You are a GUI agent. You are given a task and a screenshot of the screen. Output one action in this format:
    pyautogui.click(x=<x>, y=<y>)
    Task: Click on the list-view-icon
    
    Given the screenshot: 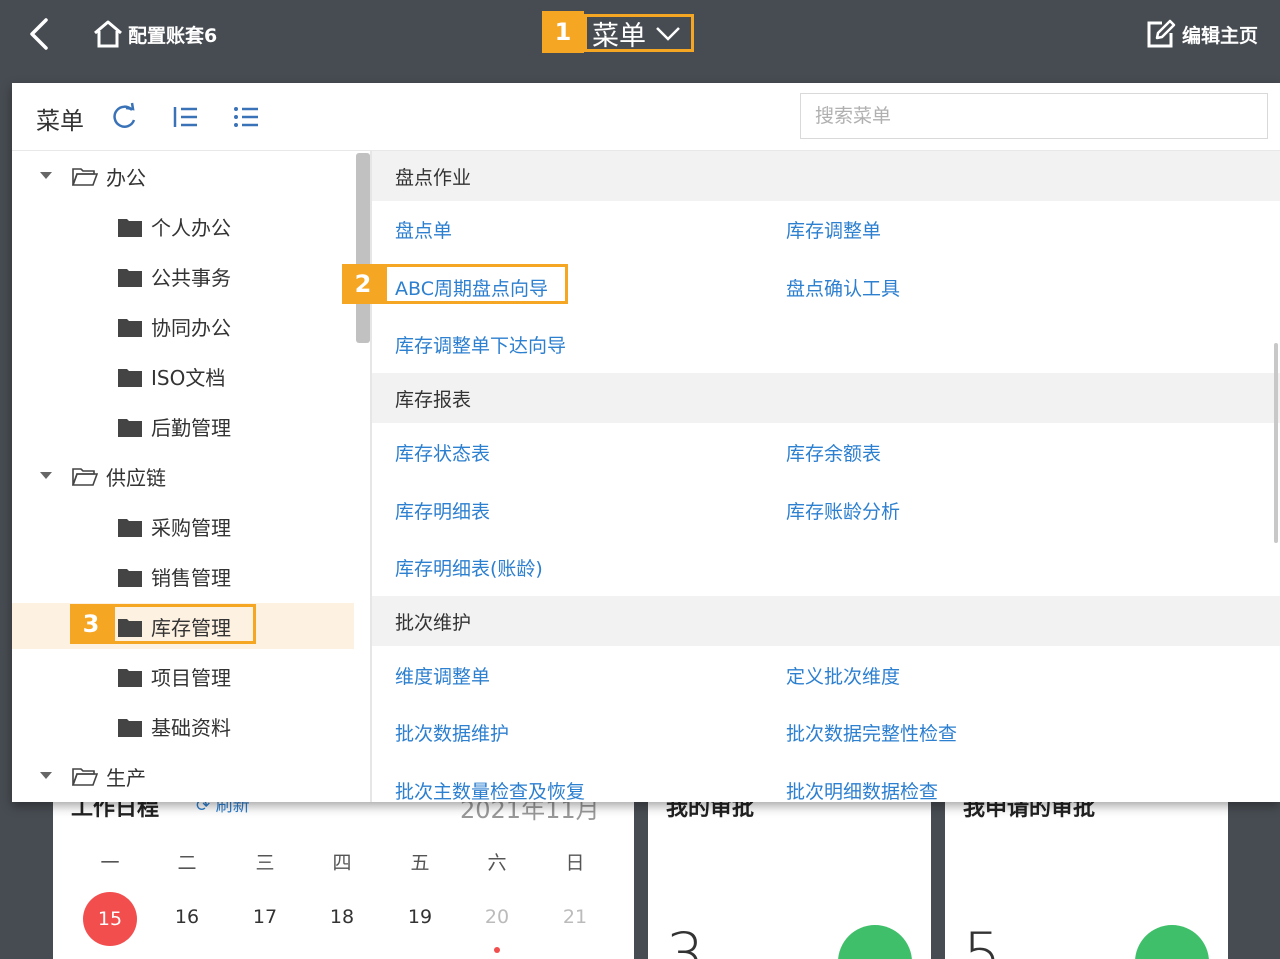 What is the action you would take?
    pyautogui.click(x=246, y=117)
    